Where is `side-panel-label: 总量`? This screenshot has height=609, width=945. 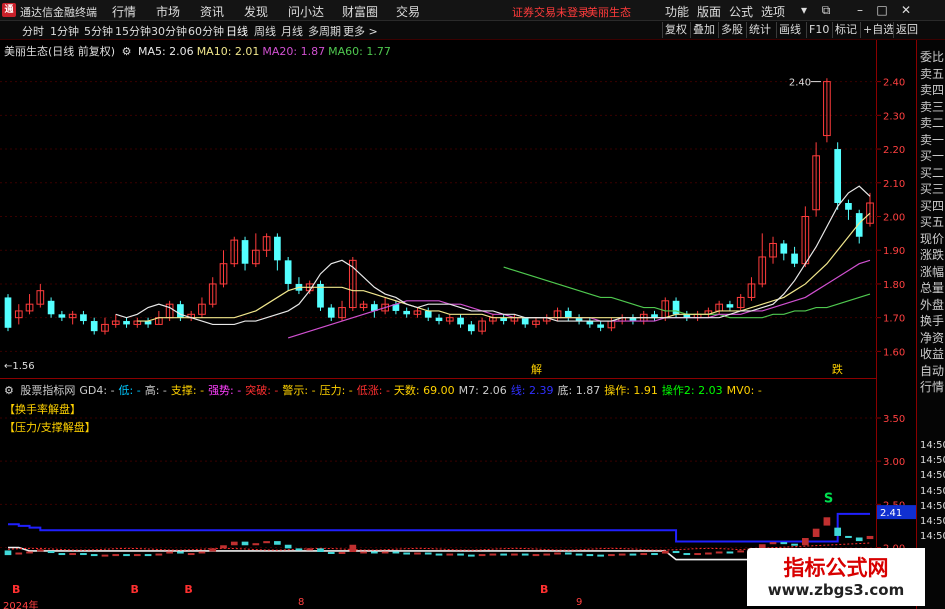
side-panel-label: 总量 is located at coordinates (932, 288).